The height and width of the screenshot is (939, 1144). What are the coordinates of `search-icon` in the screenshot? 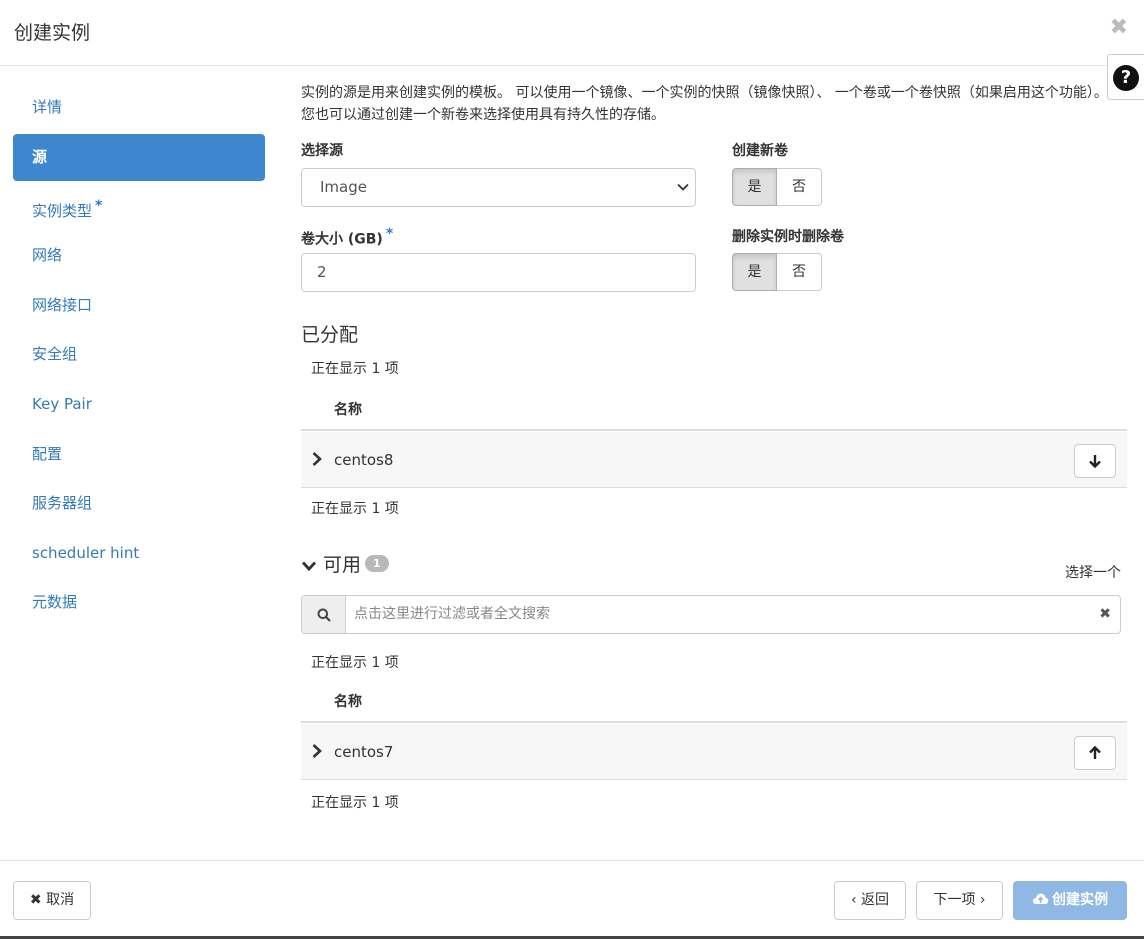 It's located at (324, 615).